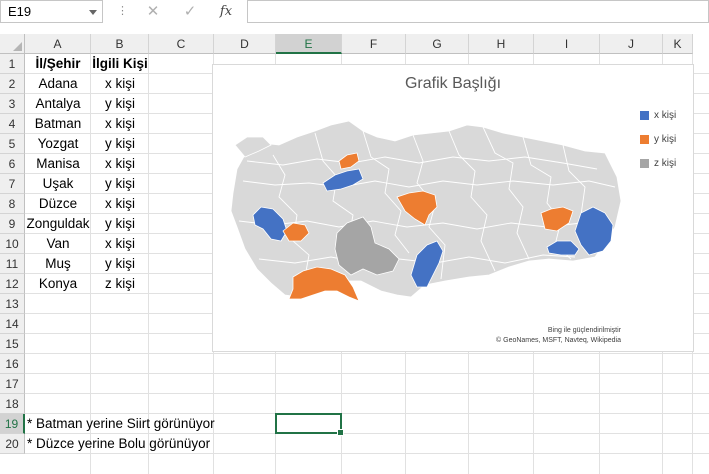 This screenshot has width=709, height=474. What do you see at coordinates (665, 139) in the screenshot?
I see `legend-label-y: y kişi` at bounding box center [665, 139].